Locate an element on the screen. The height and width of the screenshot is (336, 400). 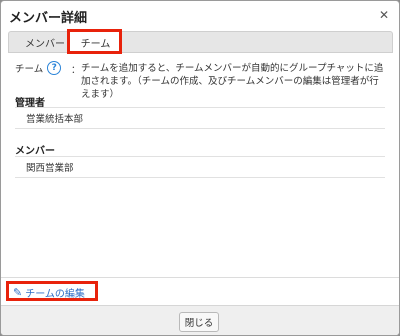
tab-bar: メンバー チーム is located at coordinates (200, 42).